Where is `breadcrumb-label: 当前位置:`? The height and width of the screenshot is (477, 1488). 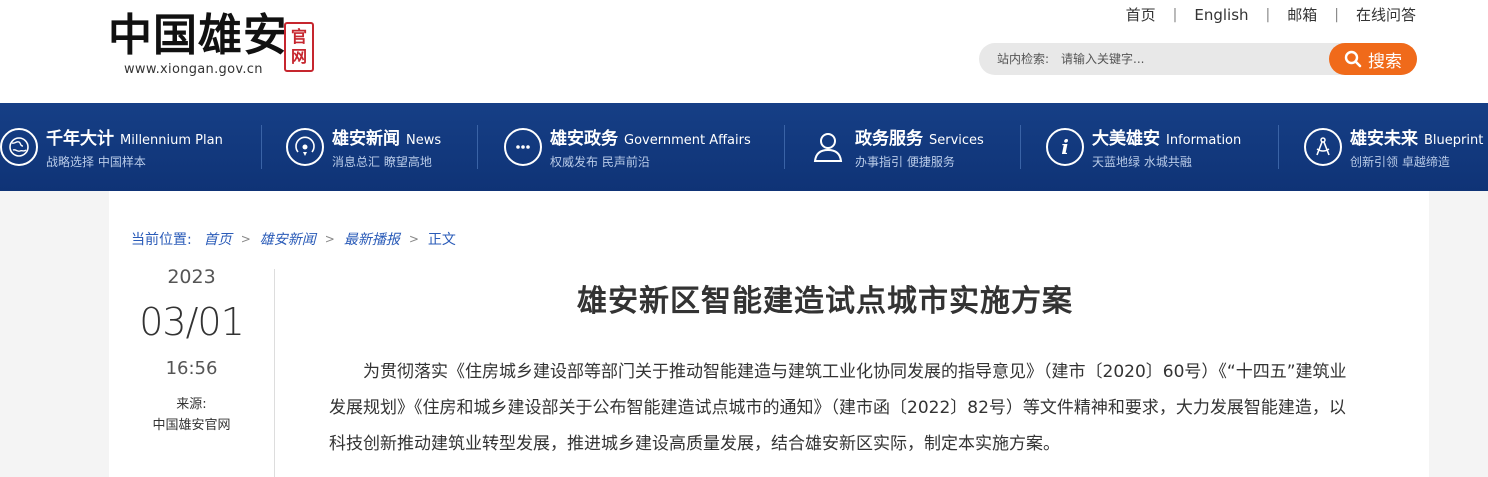
breadcrumb-label: 当前位置: is located at coordinates (161, 240).